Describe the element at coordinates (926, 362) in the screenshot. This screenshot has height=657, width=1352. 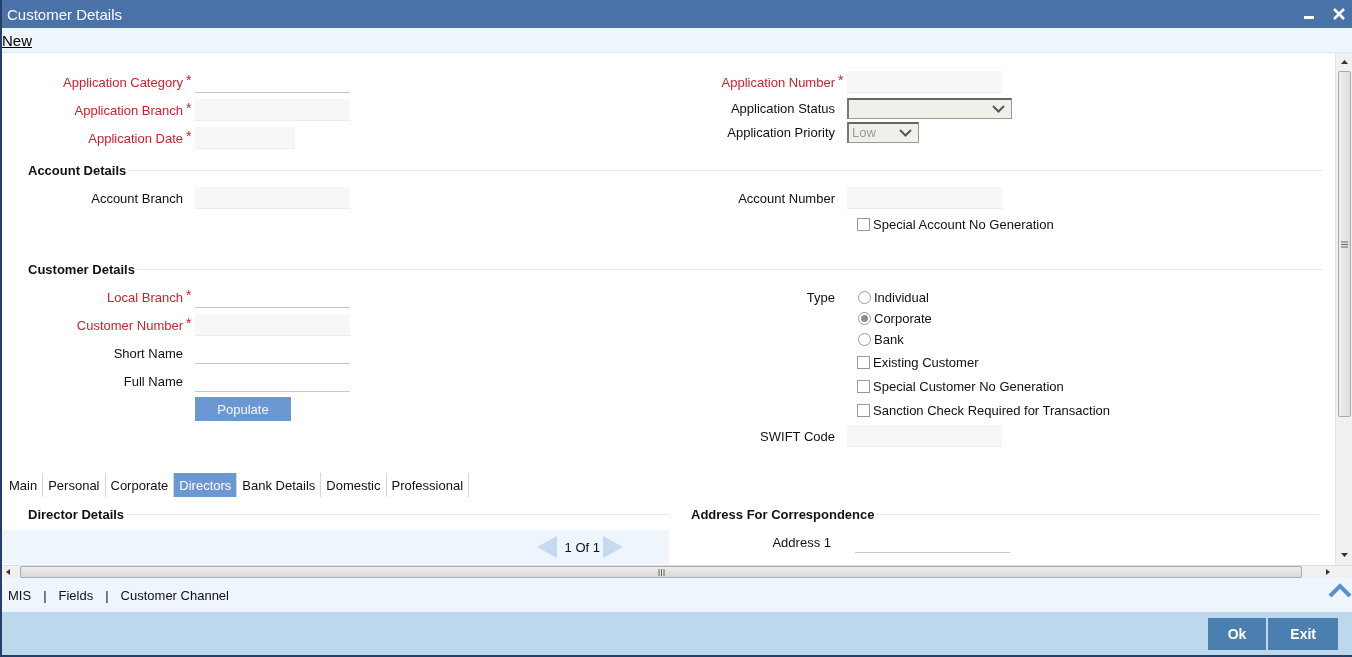
I see `checkbox-label: Existing Customer` at that location.